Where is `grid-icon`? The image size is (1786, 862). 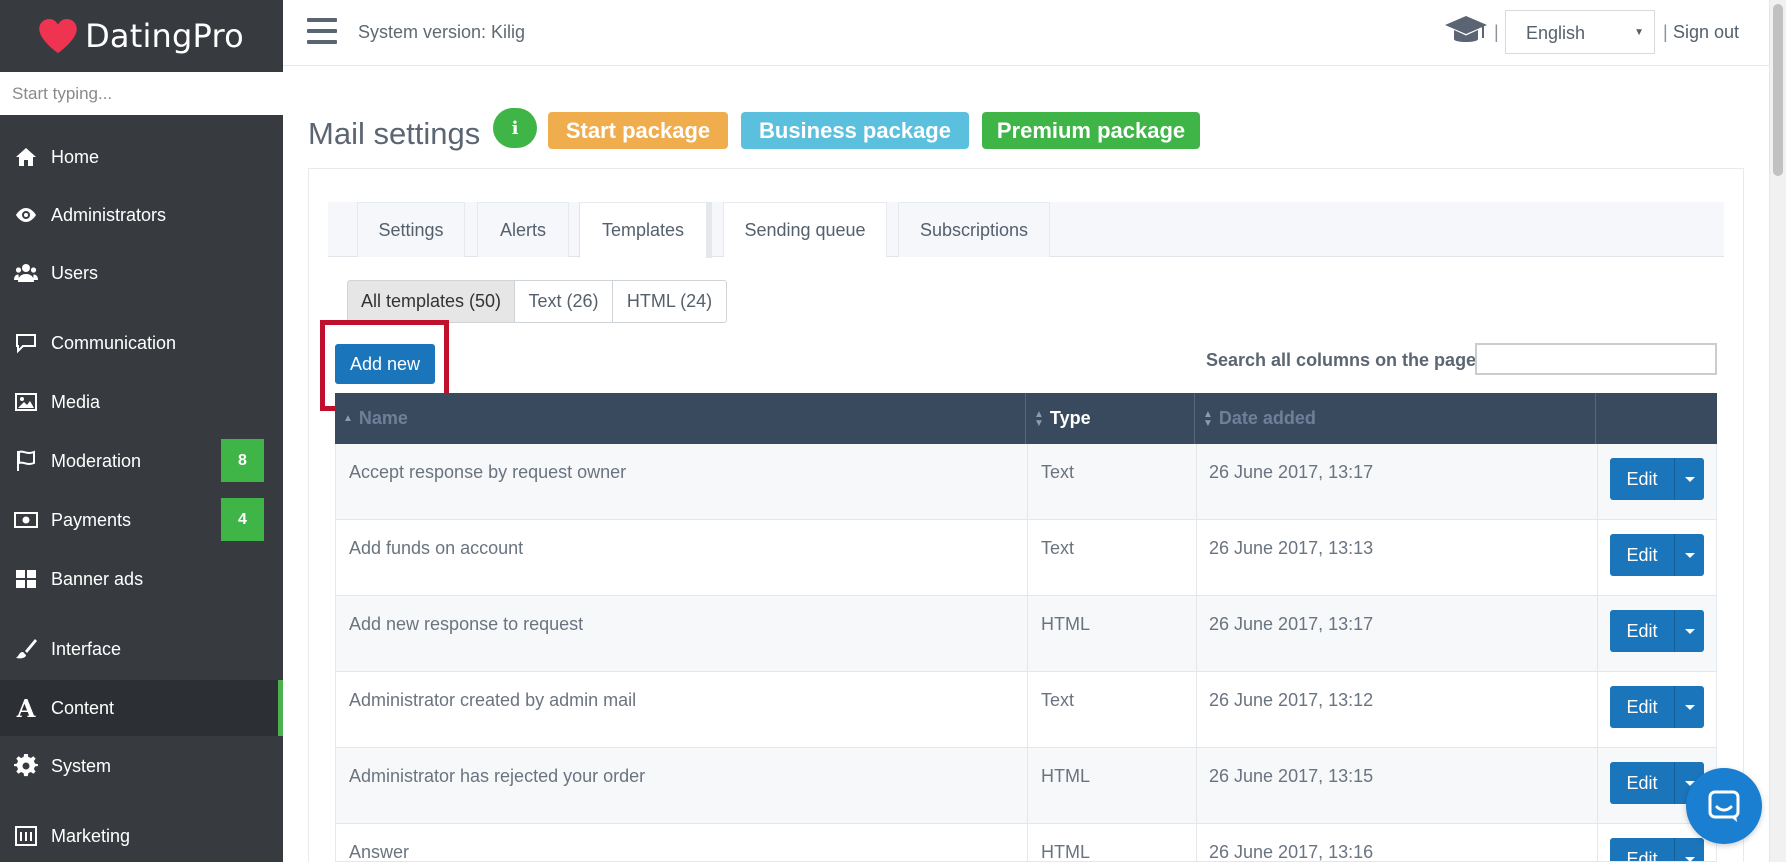 grid-icon is located at coordinates (26, 579).